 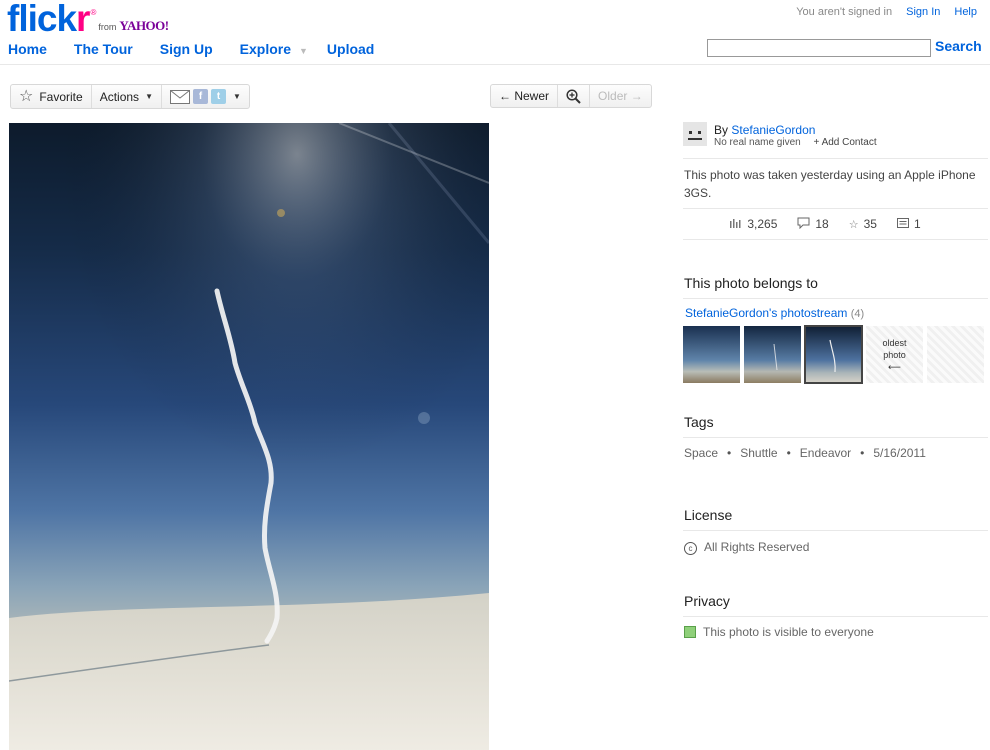 What do you see at coordinates (923, 12) in the screenshot?
I see `sign-in-link: Sign In` at bounding box center [923, 12].